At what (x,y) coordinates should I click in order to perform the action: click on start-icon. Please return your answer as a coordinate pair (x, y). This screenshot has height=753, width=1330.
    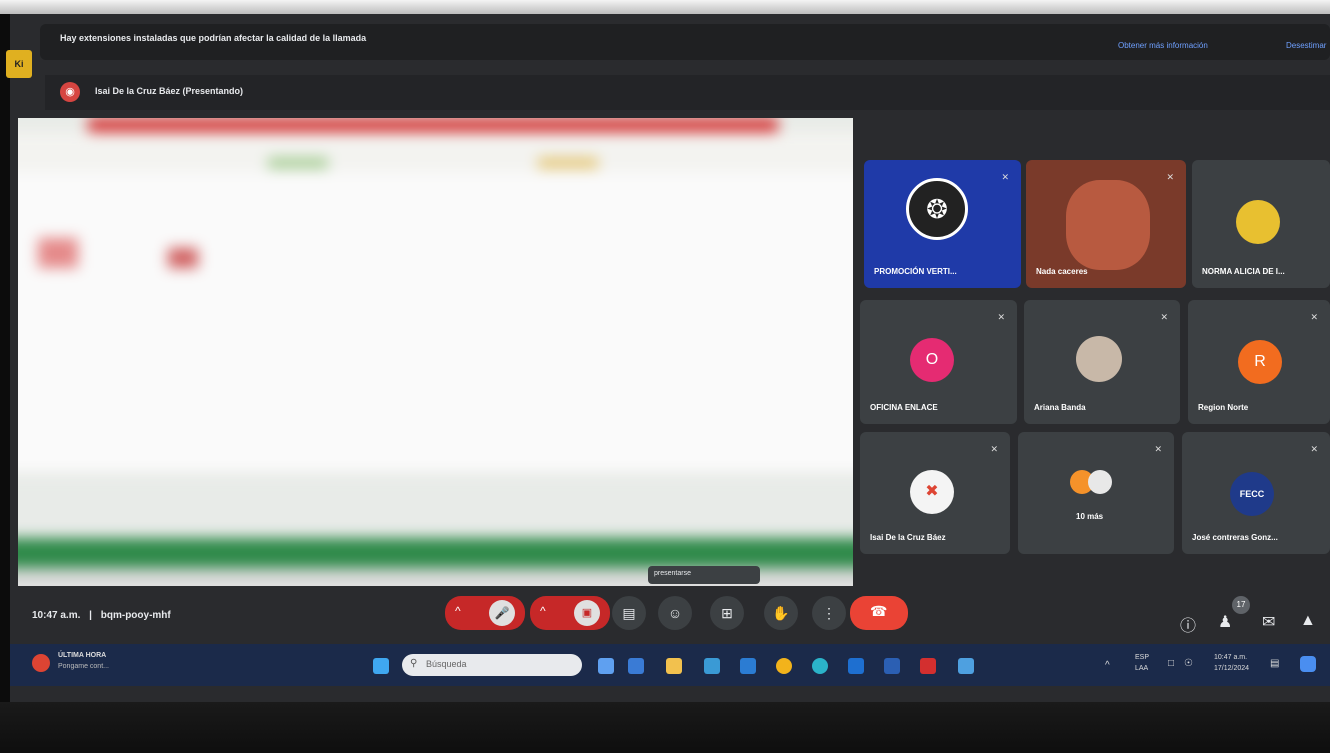
    Looking at the image, I should click on (381, 666).